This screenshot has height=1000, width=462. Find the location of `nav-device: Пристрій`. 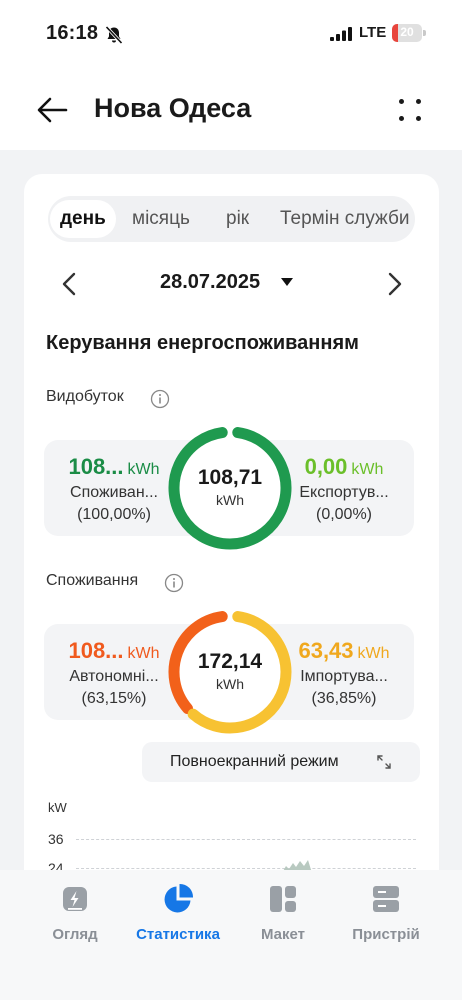

nav-device: Пристрій is located at coordinates (386, 912).